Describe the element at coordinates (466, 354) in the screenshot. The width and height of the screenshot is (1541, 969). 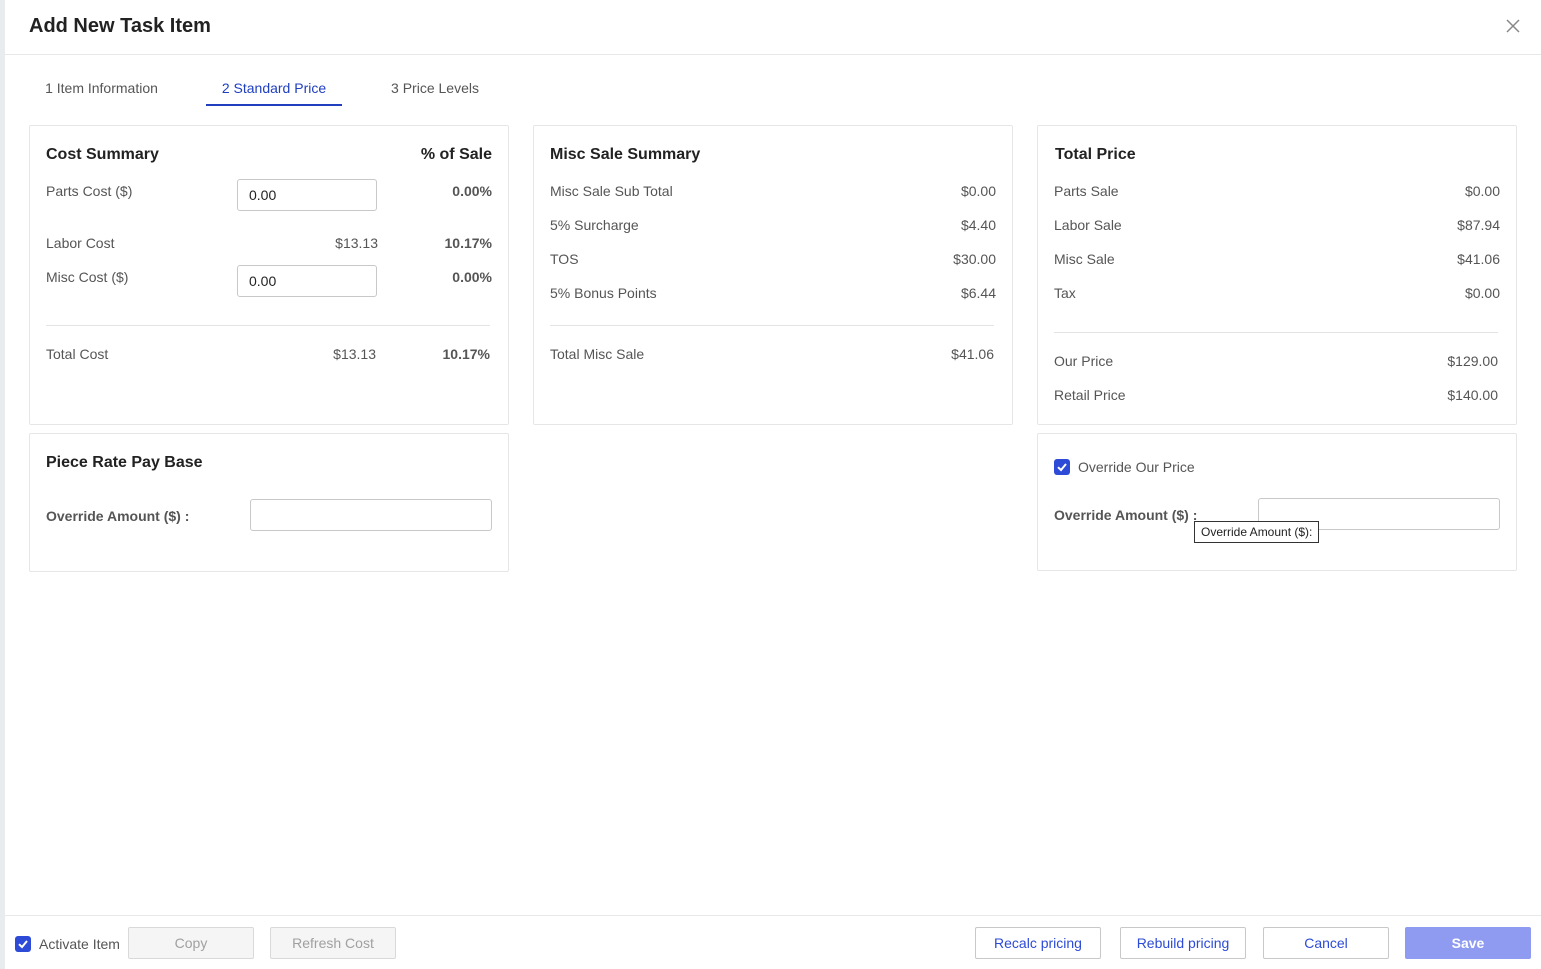
I see `total-cost-pct: 10.17%` at that location.